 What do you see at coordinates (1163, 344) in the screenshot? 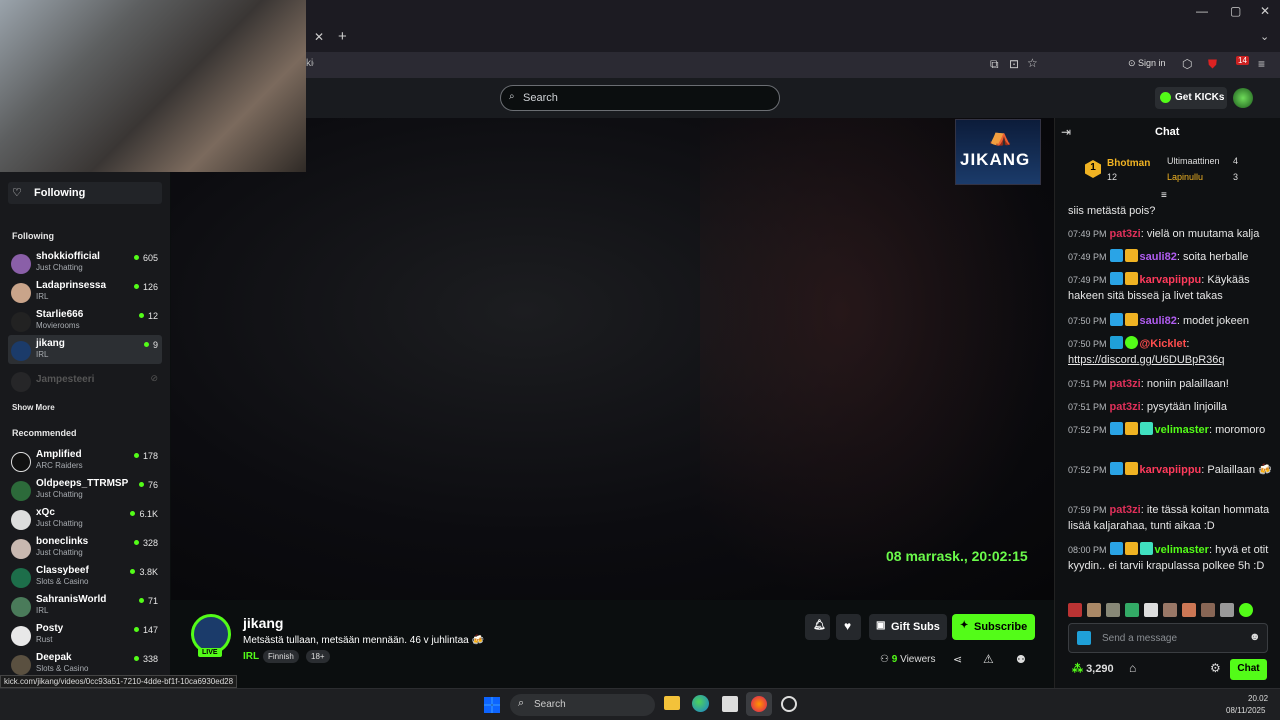
I see `message-user: @Kicklet` at bounding box center [1163, 344].